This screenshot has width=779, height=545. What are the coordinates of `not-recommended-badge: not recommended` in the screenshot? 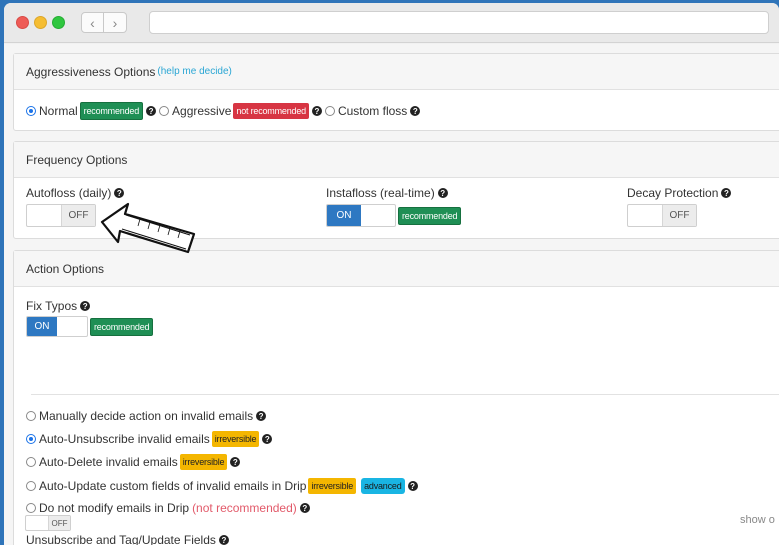 It's located at (271, 111).